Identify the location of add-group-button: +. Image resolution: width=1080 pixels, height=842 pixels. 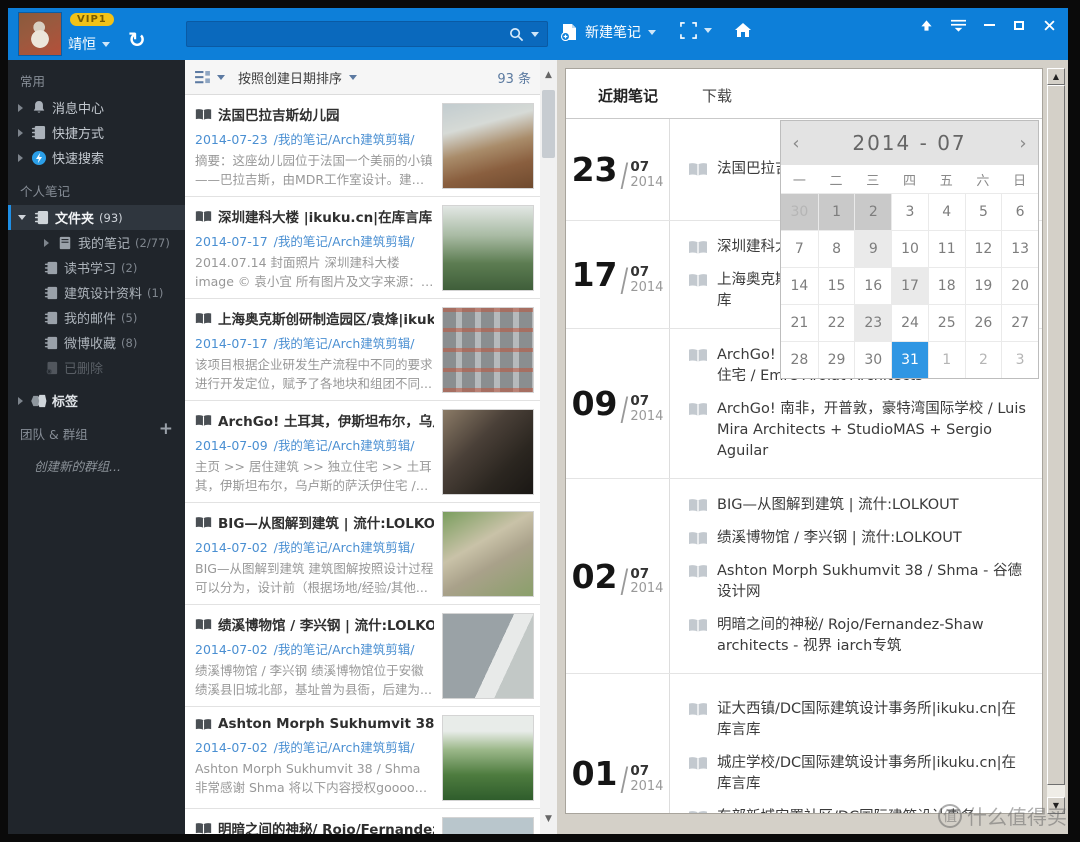
(166, 429).